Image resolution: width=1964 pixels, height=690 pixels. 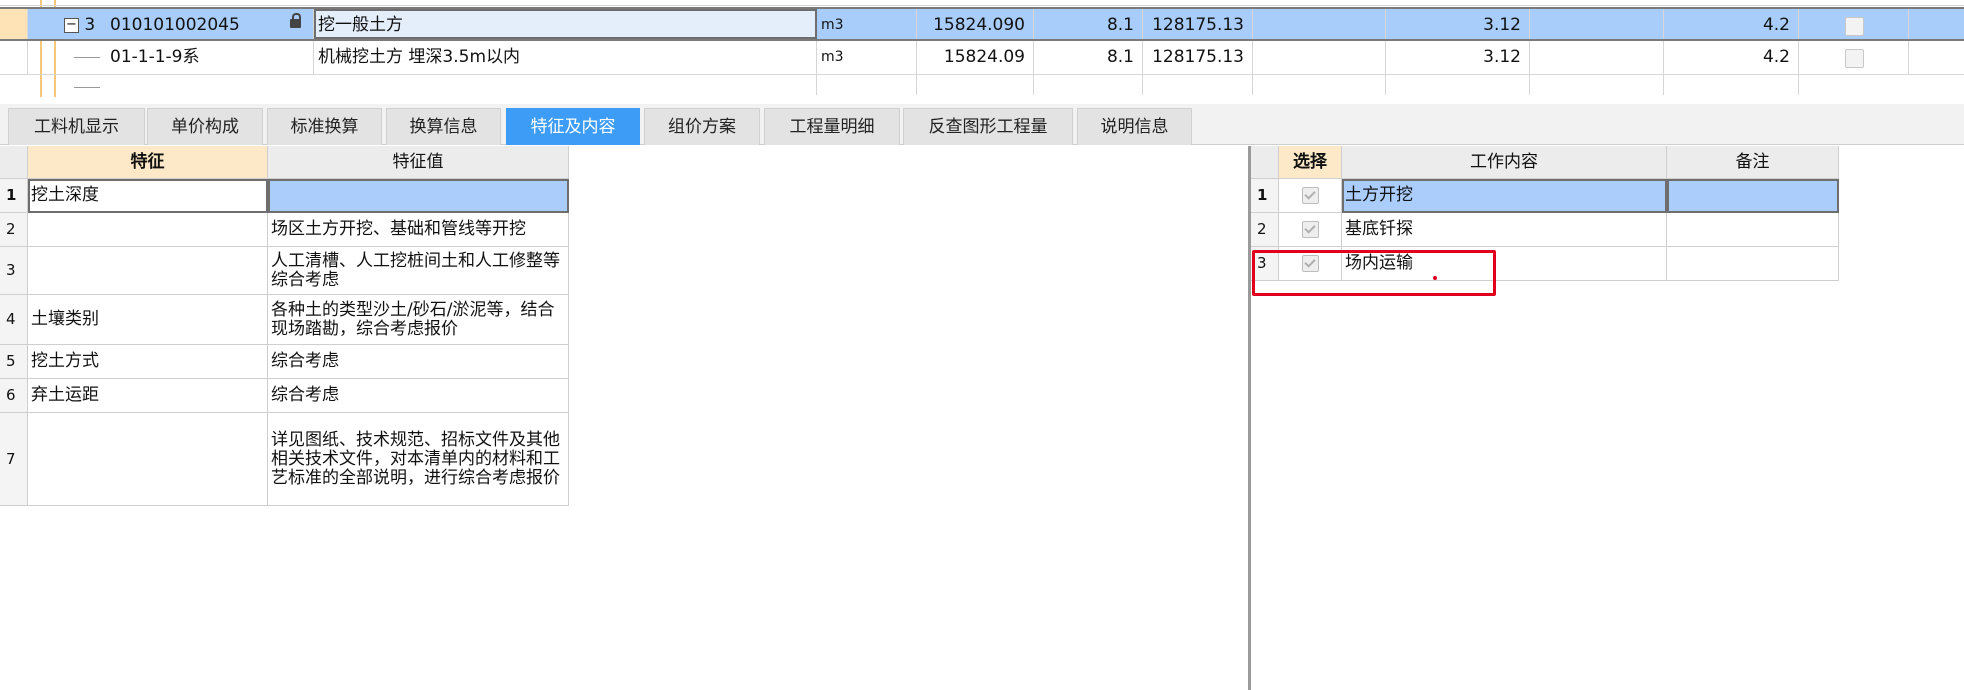 I want to click on tab-standard-conversion: 标准换算, so click(x=324, y=126).